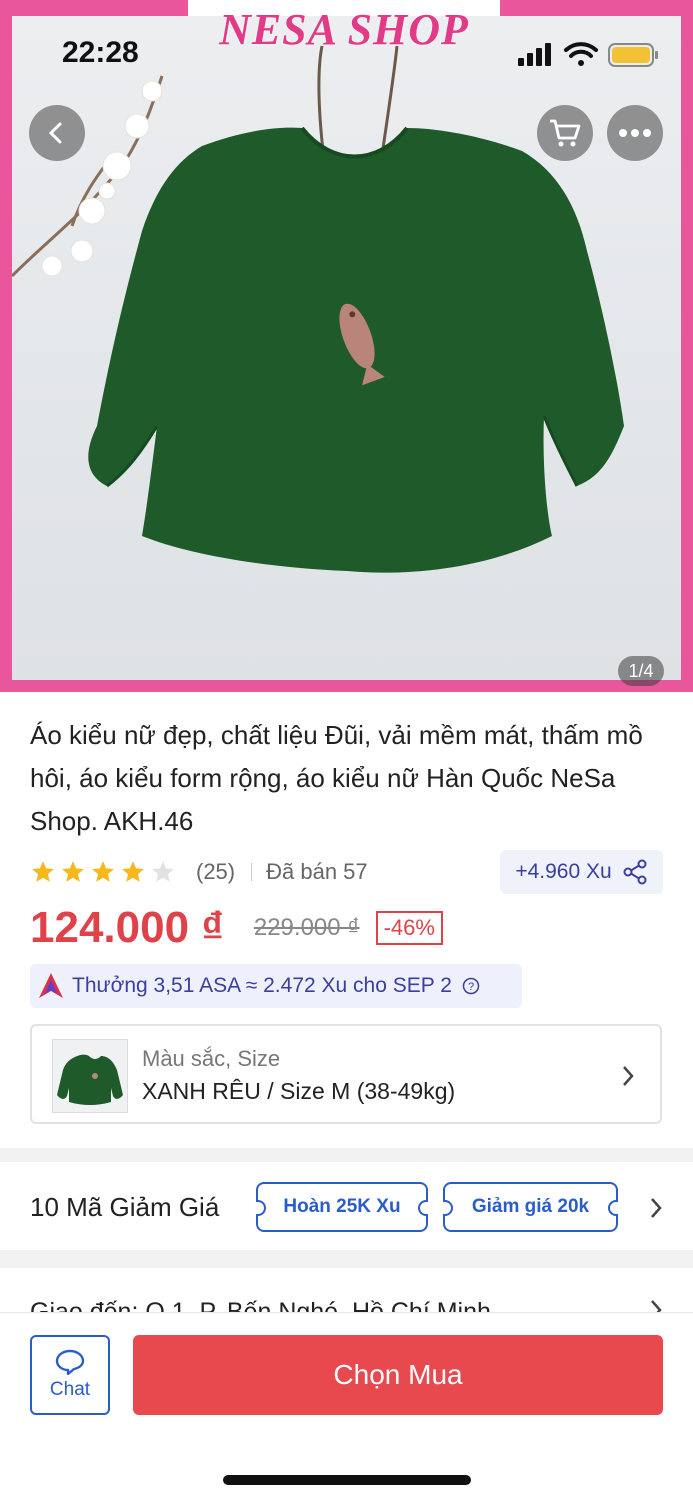  I want to click on coupon-cashback: Hoàn 25K Xu, so click(342, 1207).